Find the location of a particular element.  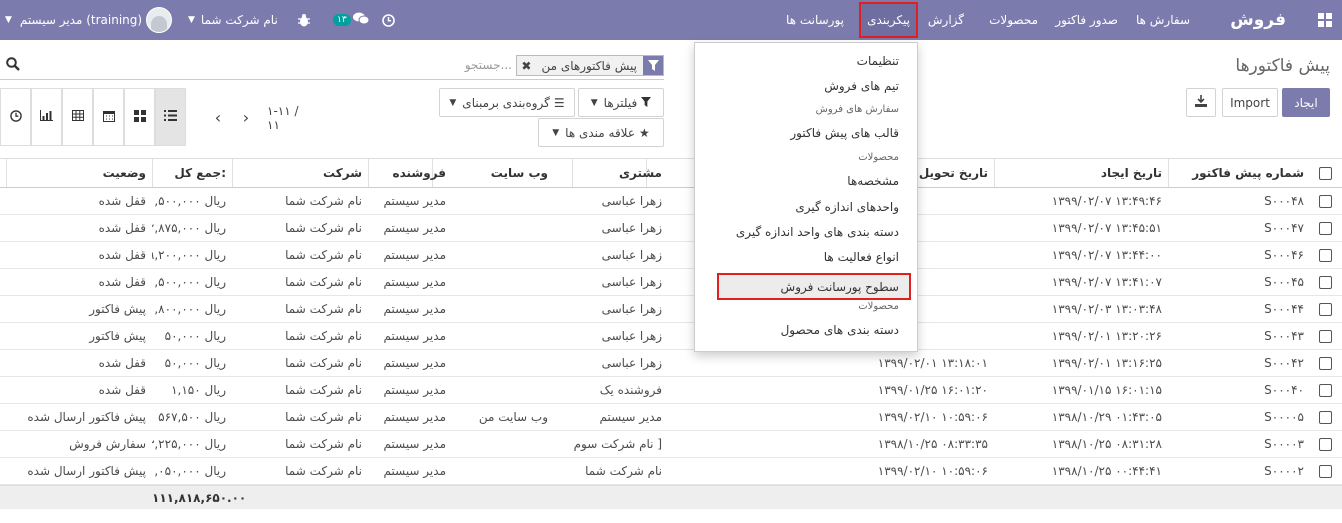

dropdown-item: دسته بندی های واحد اندازه گیری is located at coordinates (817, 232).